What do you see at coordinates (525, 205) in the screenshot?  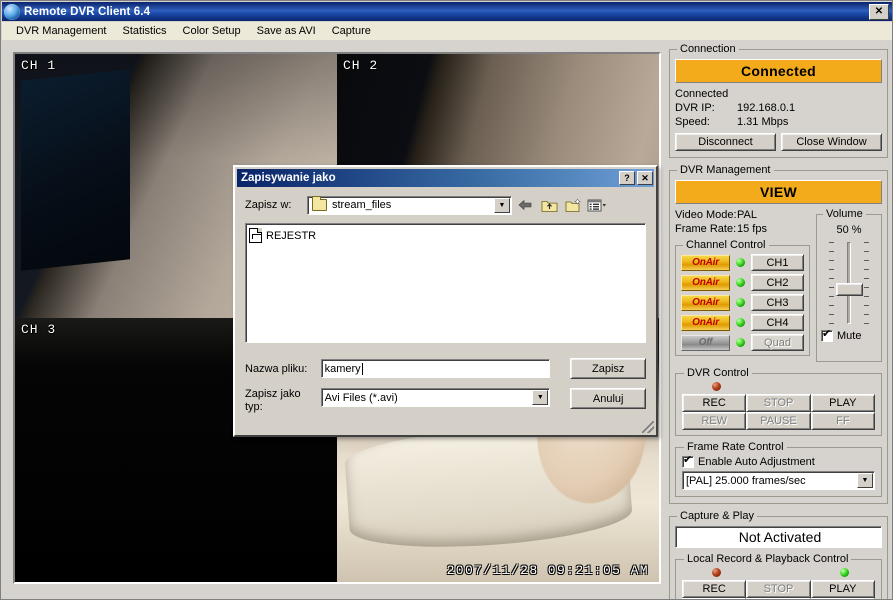 I see `back-arrow-icon` at bounding box center [525, 205].